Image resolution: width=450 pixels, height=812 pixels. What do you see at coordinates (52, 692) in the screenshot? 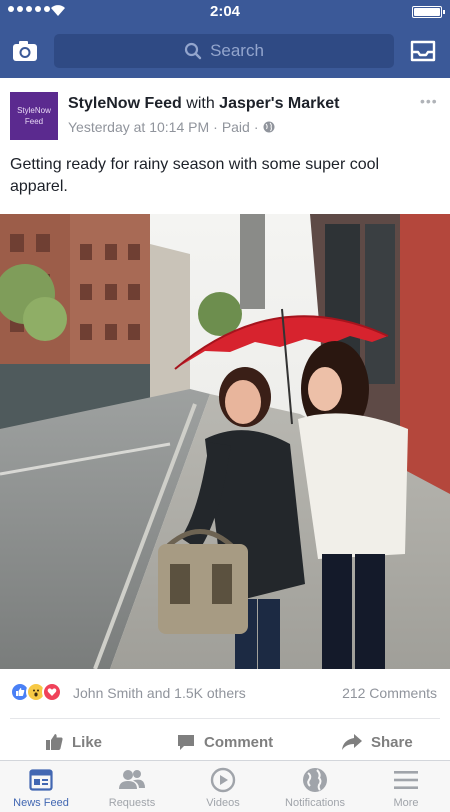
I see `love-icon` at bounding box center [52, 692].